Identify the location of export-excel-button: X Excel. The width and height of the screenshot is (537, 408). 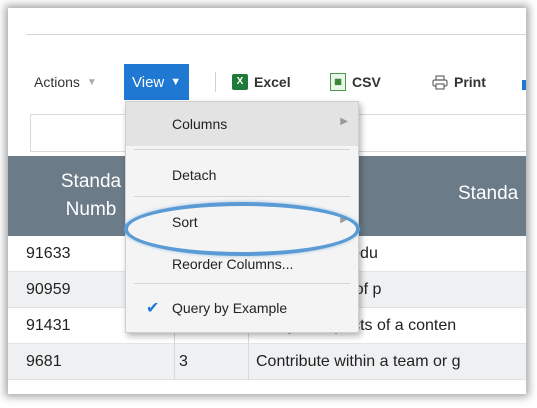
(261, 82).